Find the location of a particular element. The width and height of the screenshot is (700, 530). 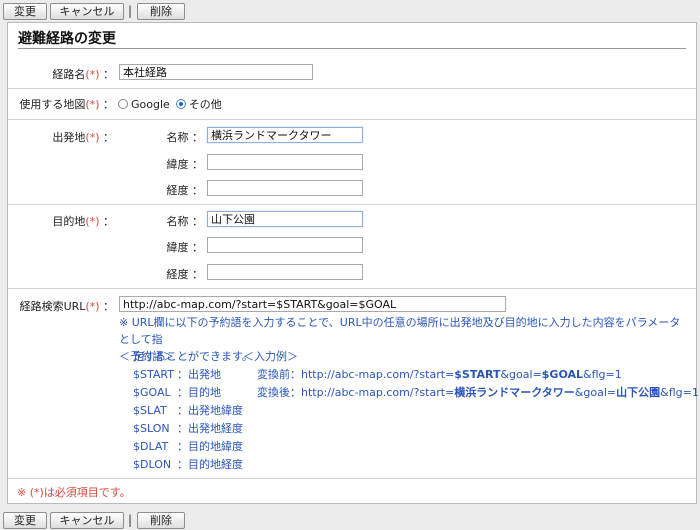

search-url-label: 経路検索URL(*) ： is located at coordinates (66, 306).